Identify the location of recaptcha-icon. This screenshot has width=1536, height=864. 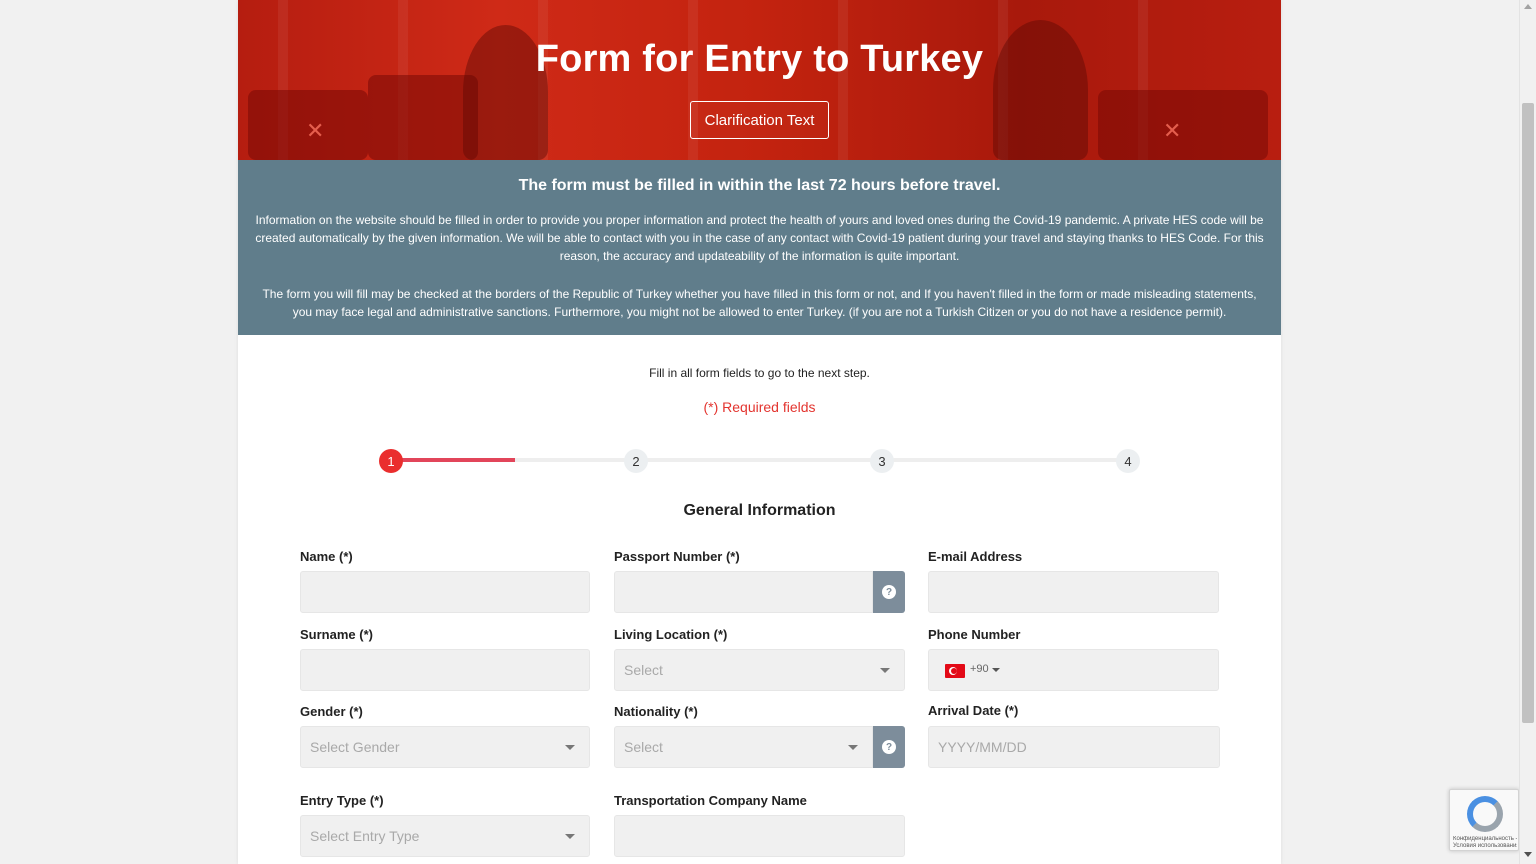
(1485, 814).